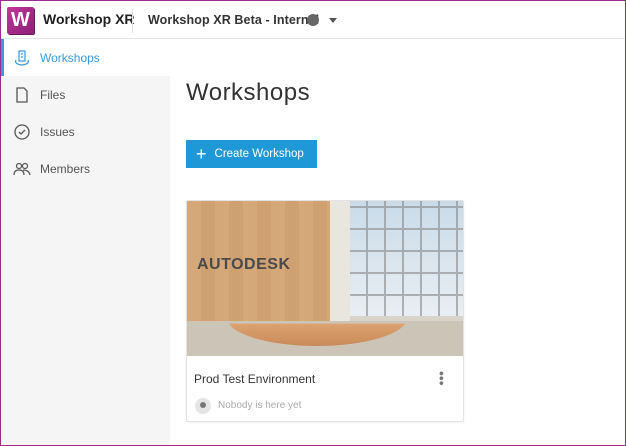  I want to click on chevron-down-icon, so click(333, 20).